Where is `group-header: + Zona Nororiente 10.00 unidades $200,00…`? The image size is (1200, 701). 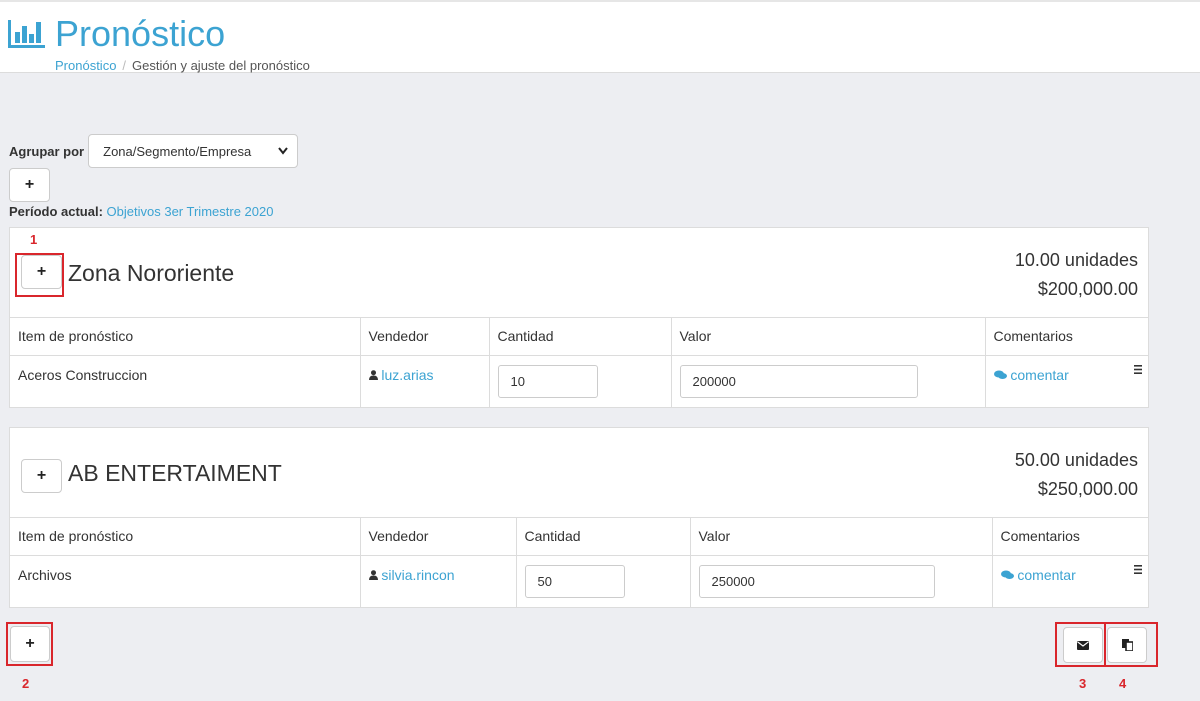 group-header: + Zona Nororiente 10.00 unidades $200,00… is located at coordinates (579, 273).